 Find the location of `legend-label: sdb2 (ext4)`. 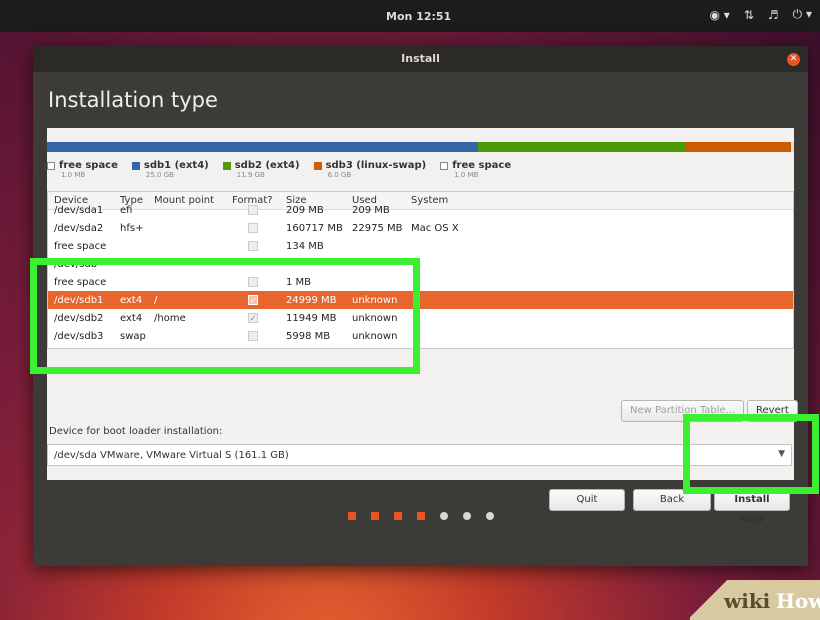

legend-label: sdb2 (ext4) is located at coordinates (267, 165).